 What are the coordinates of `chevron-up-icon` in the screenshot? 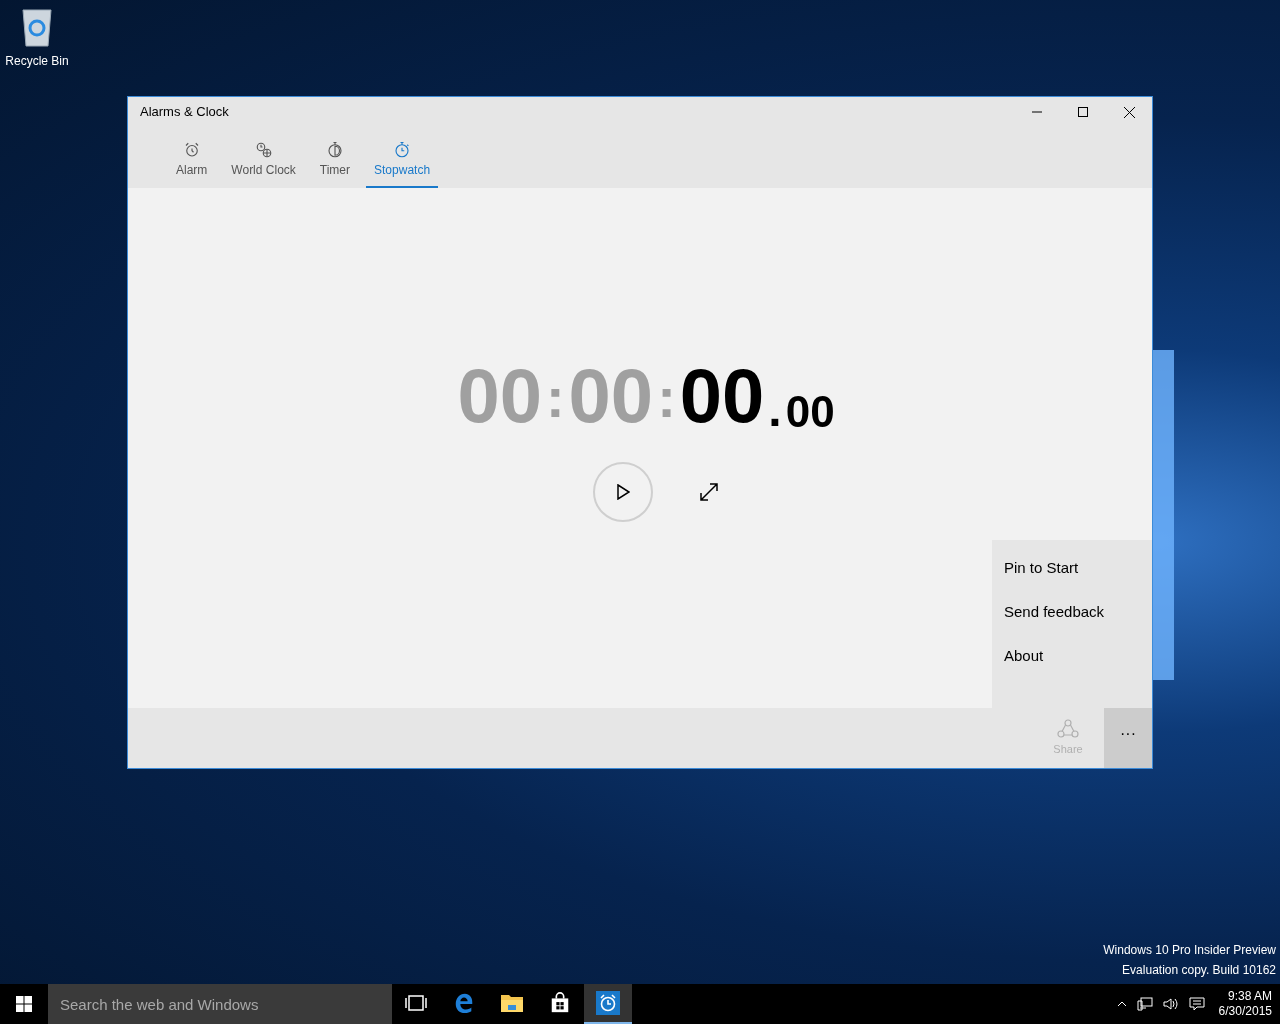 It's located at (1121, 1004).